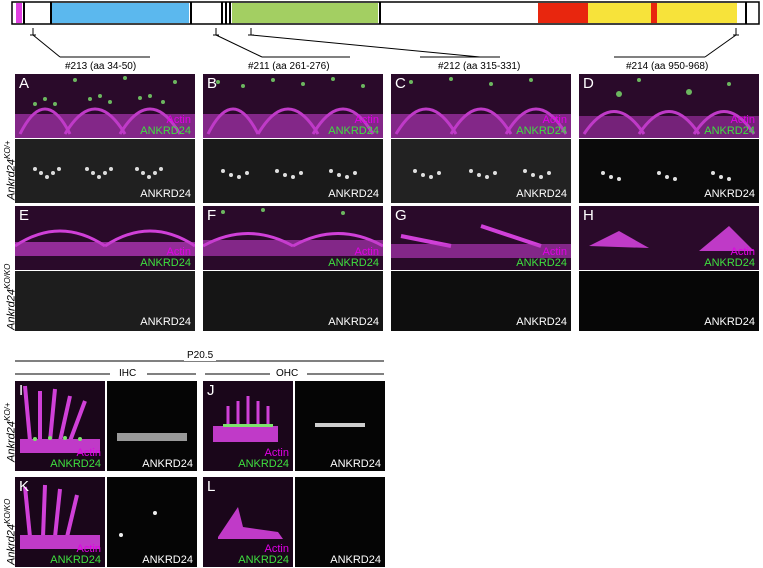 The width and height of the screenshot is (763, 568). Describe the element at coordinates (211, 486) in the screenshot. I see `panel-letter-l: L` at that location.